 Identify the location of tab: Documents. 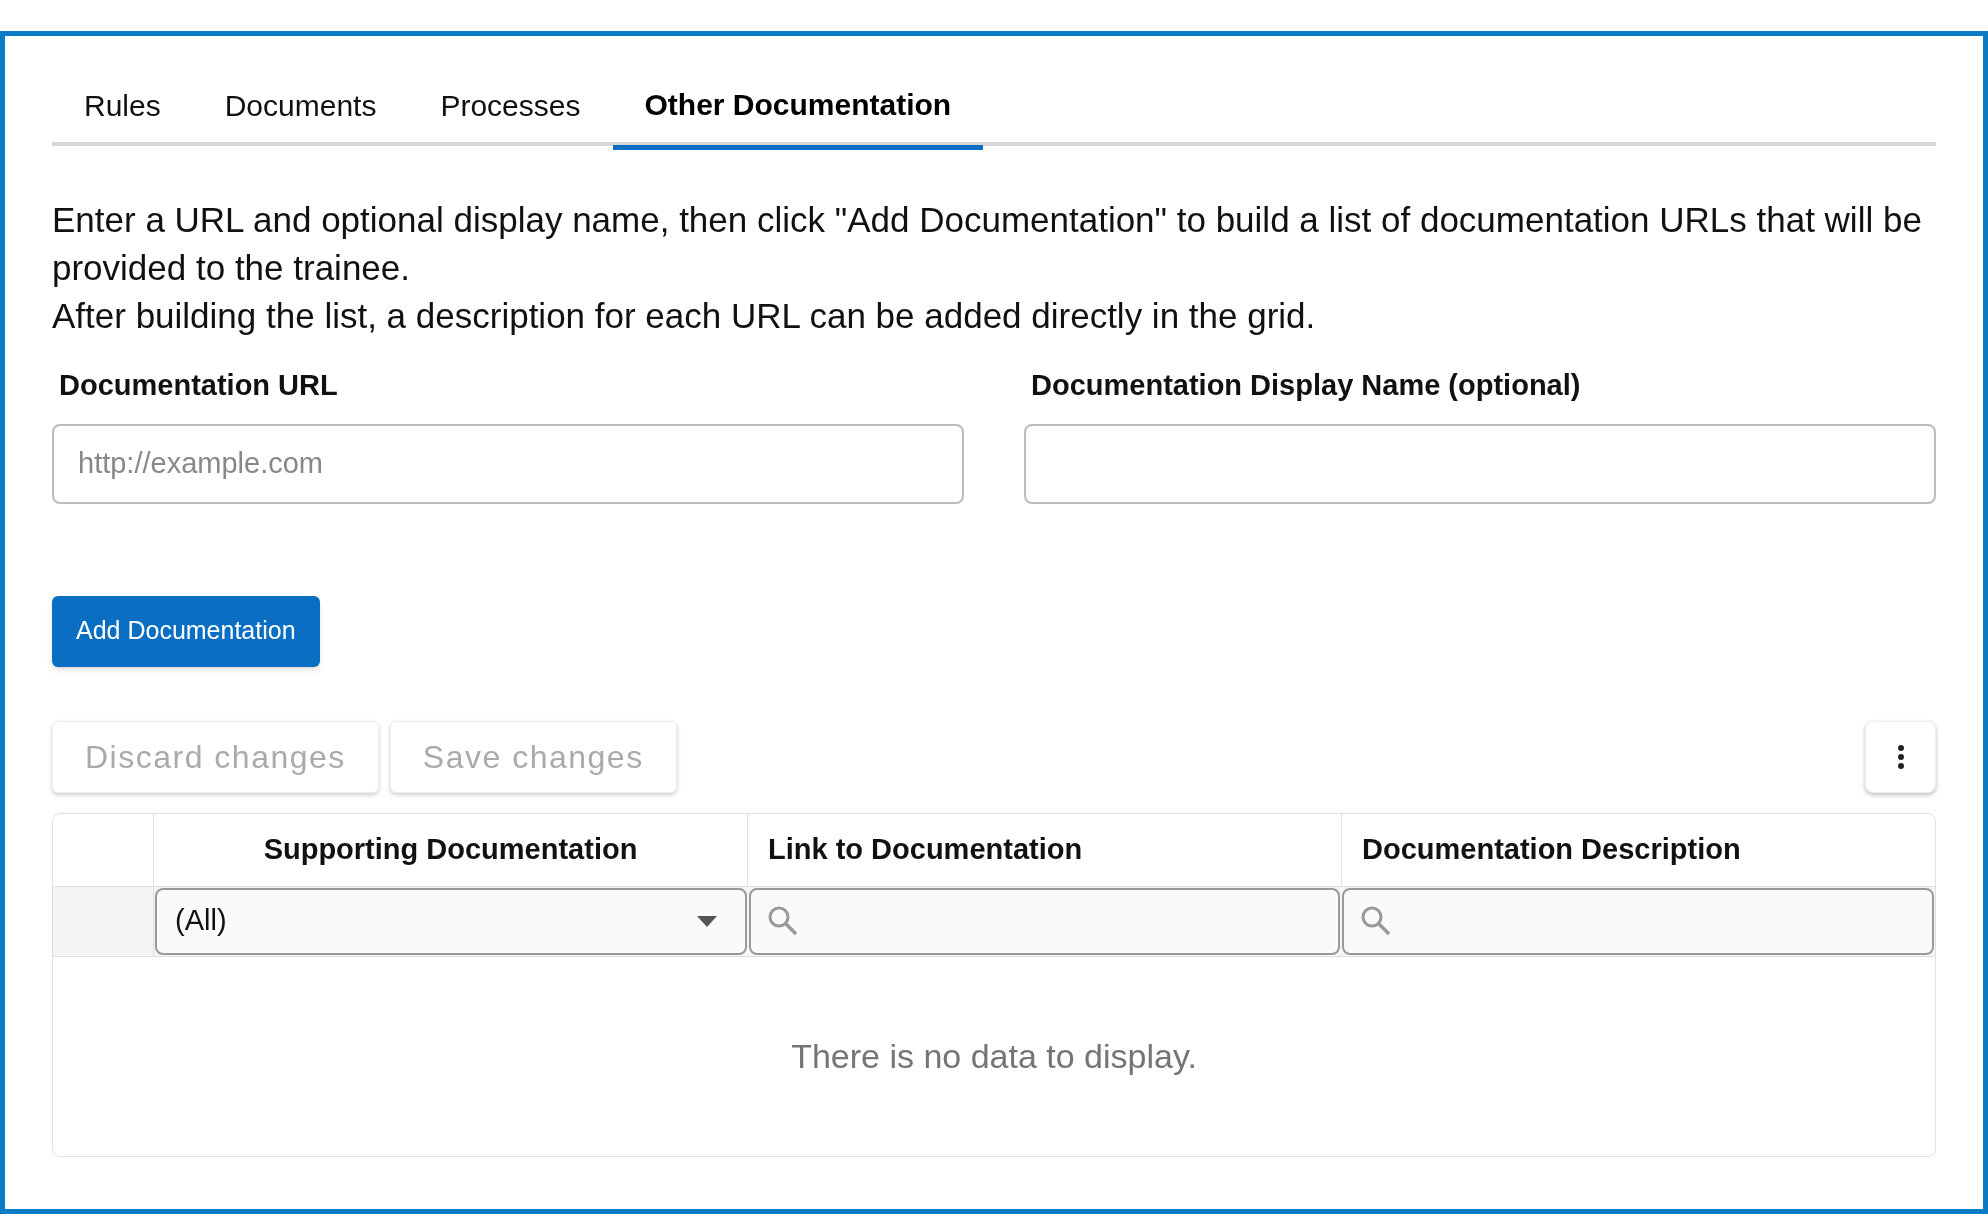
(300, 105).